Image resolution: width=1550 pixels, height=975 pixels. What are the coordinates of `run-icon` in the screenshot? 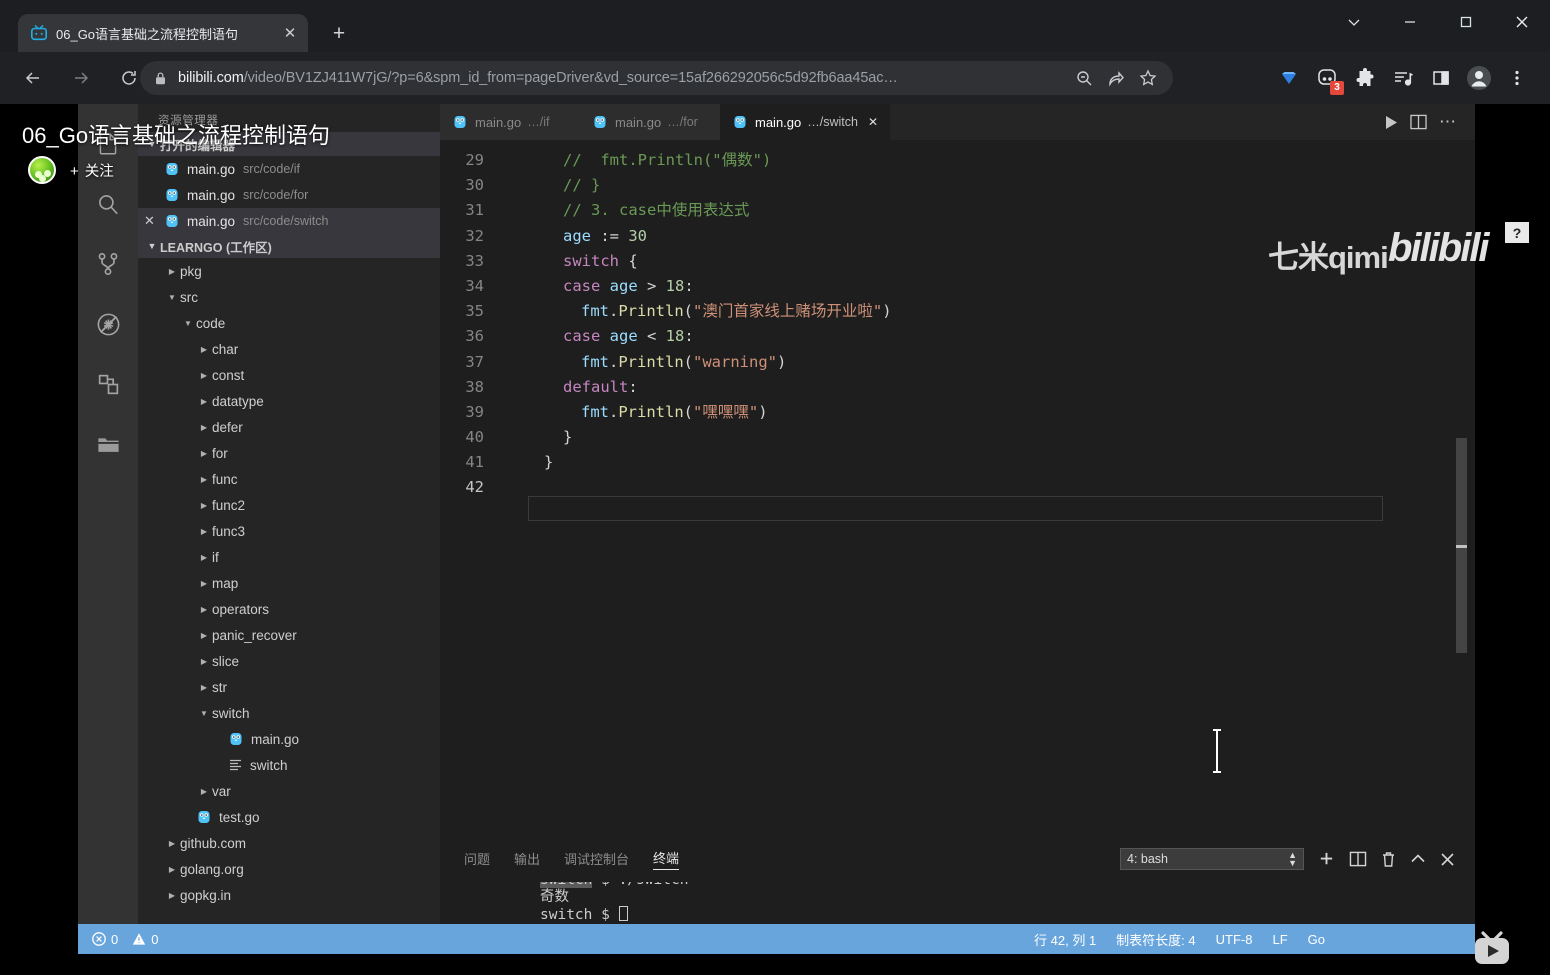 It's located at (1391, 122).